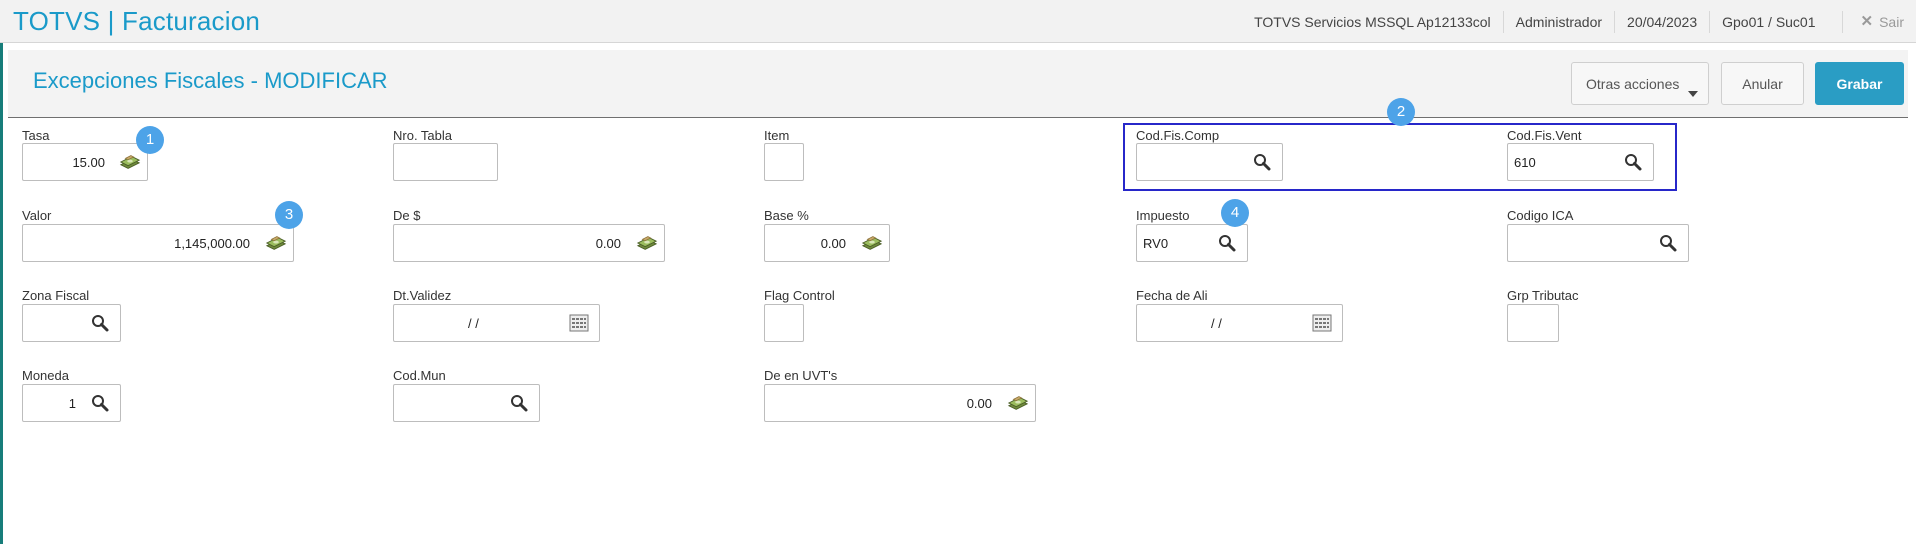 The height and width of the screenshot is (544, 1916). Describe the element at coordinates (158, 243) in the screenshot. I see `valor-field: 1,145,000.00` at that location.